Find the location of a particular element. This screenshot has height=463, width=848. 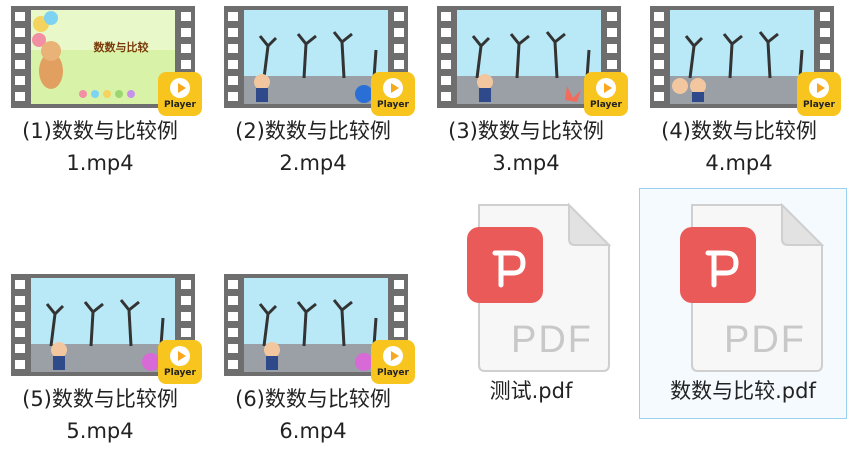

file-name: (4)数数与比较例 4.mp4 is located at coordinates (739, 147).